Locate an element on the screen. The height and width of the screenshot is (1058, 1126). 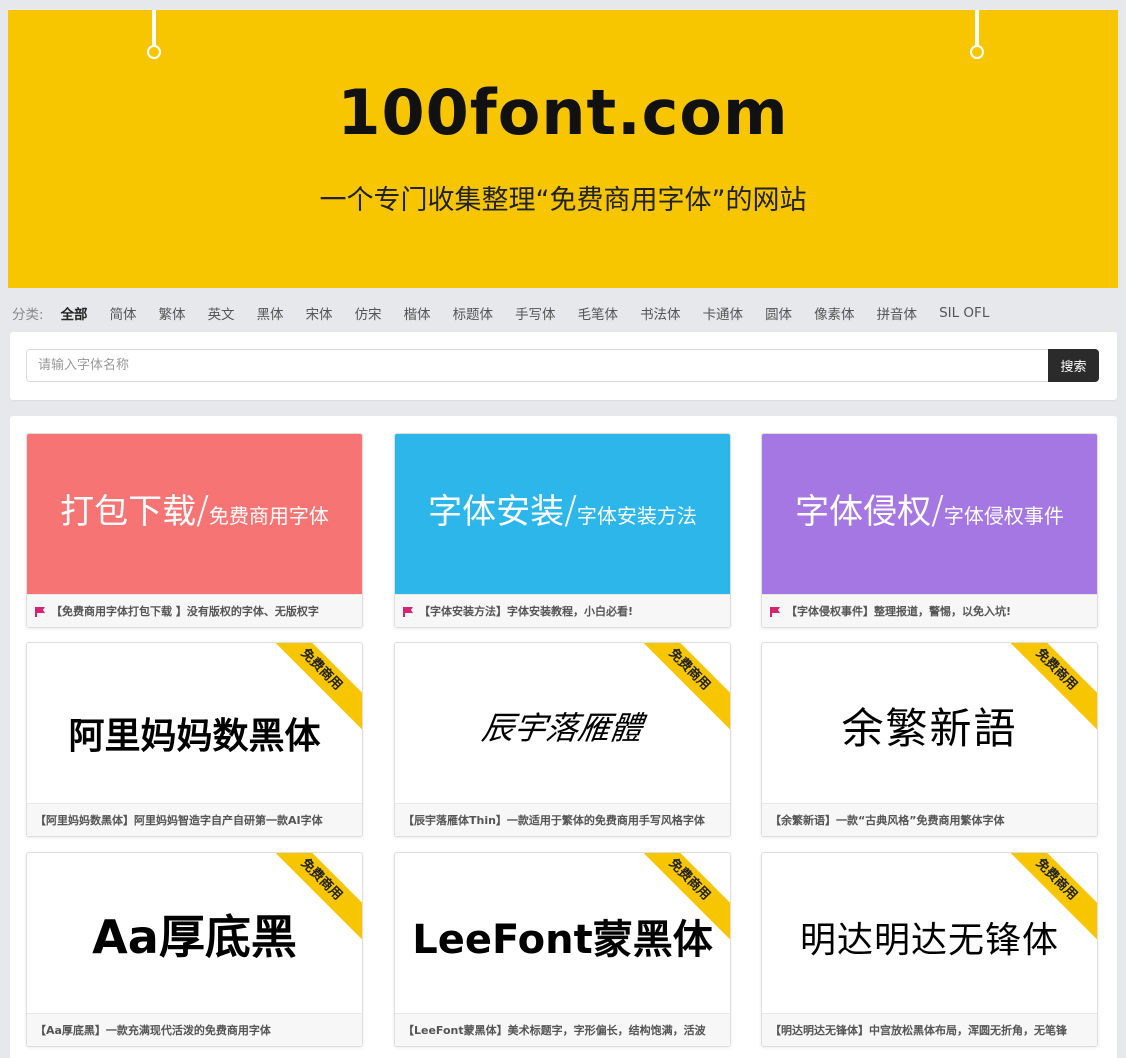
category-item-calligraphy: 书法体 is located at coordinates (660, 313).